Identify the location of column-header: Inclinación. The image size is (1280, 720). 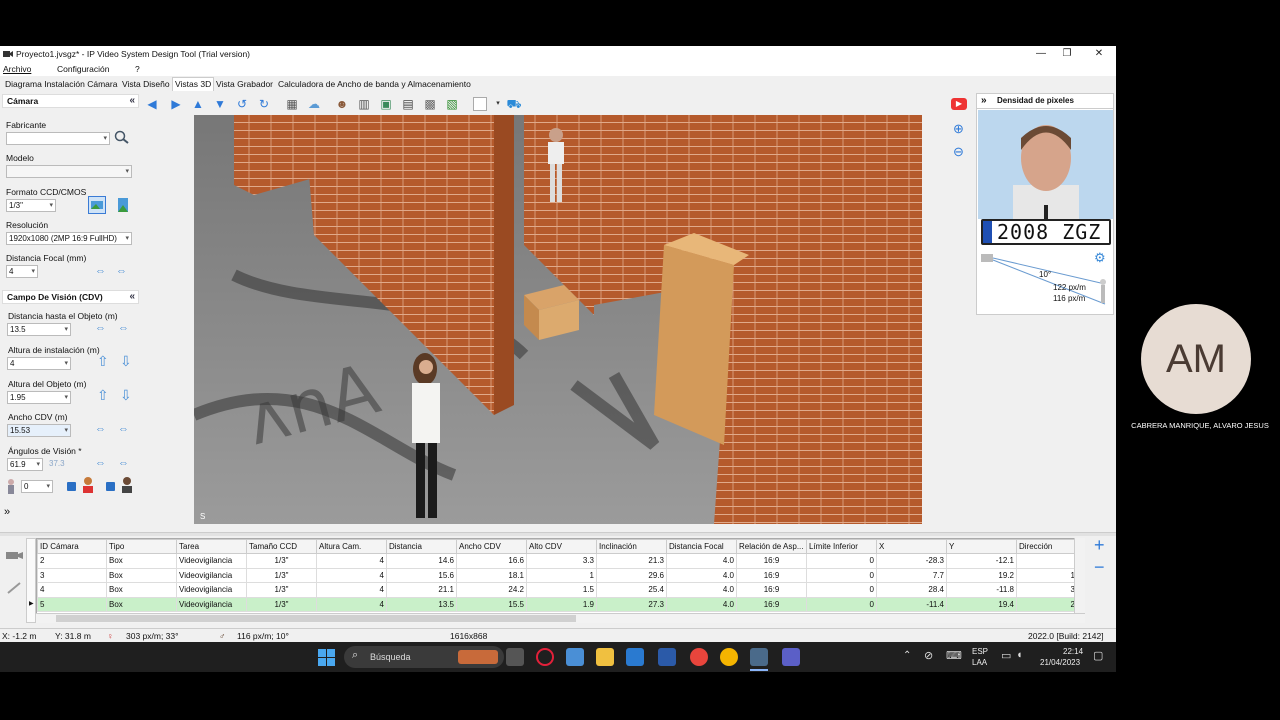
(631, 546).